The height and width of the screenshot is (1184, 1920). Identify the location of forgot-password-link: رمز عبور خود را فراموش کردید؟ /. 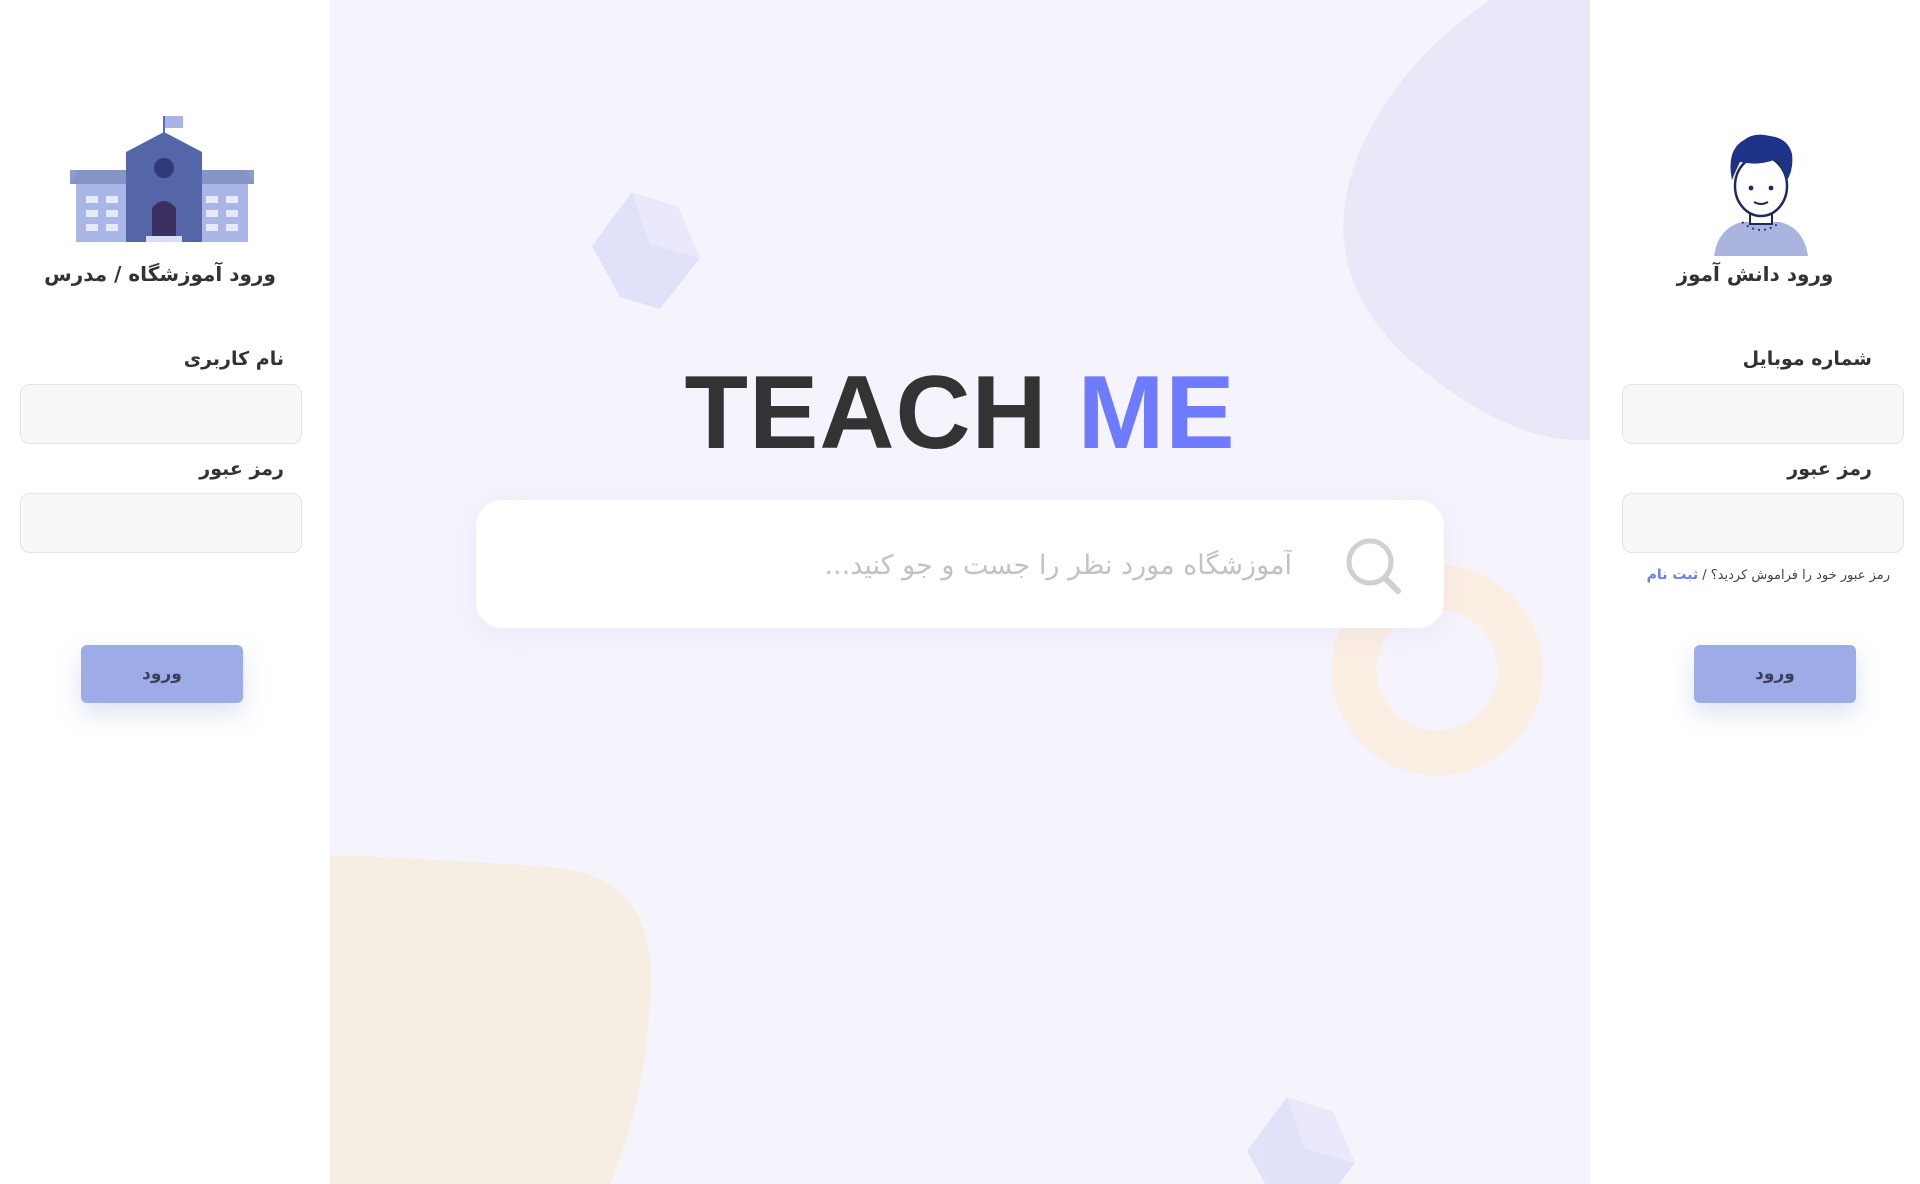
(1796, 575).